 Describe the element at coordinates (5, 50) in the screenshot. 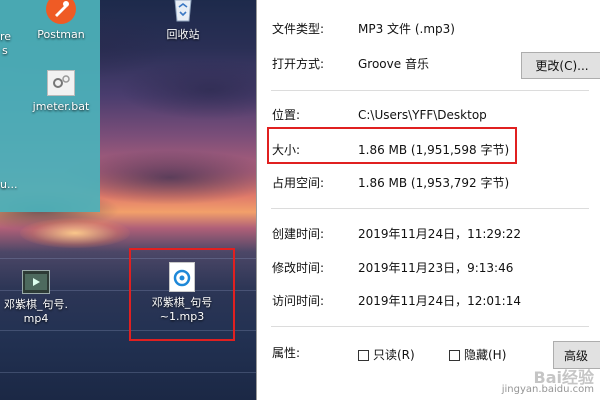

I see `partial-icon-label: s` at that location.